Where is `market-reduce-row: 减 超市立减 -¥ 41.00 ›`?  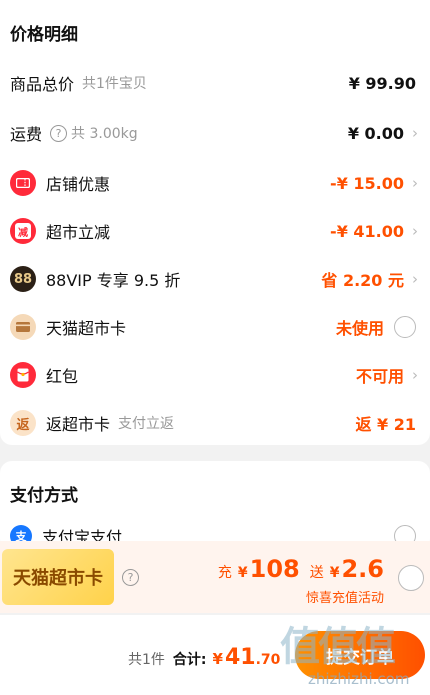
market-reduce-row: 减 超市立减 -¥ 41.00 › is located at coordinates (215, 231).